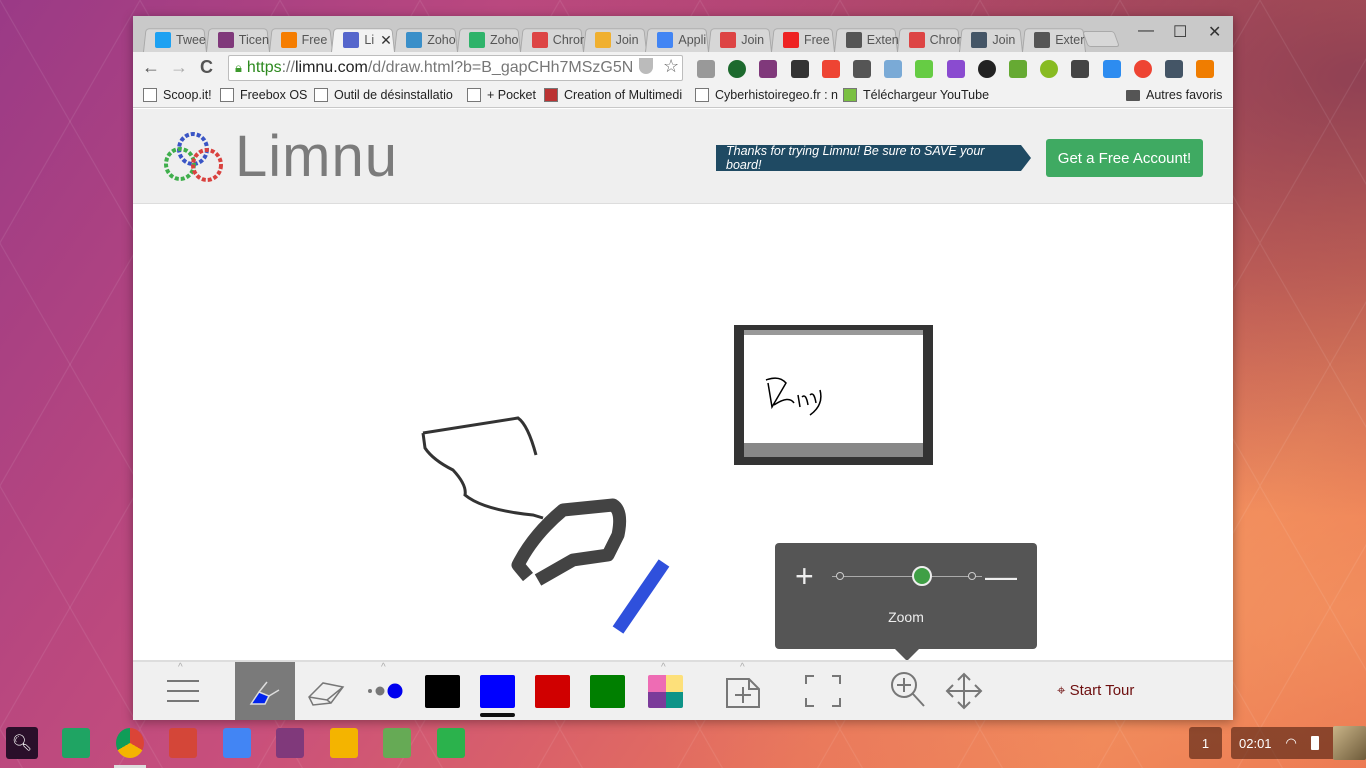 The height and width of the screenshot is (768, 1366). I want to click on zoom-button, so click(908, 691).